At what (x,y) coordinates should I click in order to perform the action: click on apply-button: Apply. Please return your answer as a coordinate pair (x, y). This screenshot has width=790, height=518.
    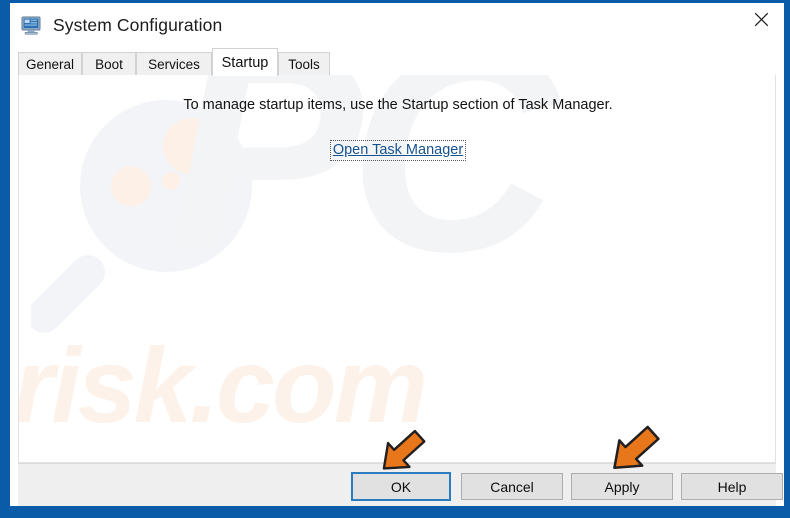
    Looking at the image, I should click on (622, 486).